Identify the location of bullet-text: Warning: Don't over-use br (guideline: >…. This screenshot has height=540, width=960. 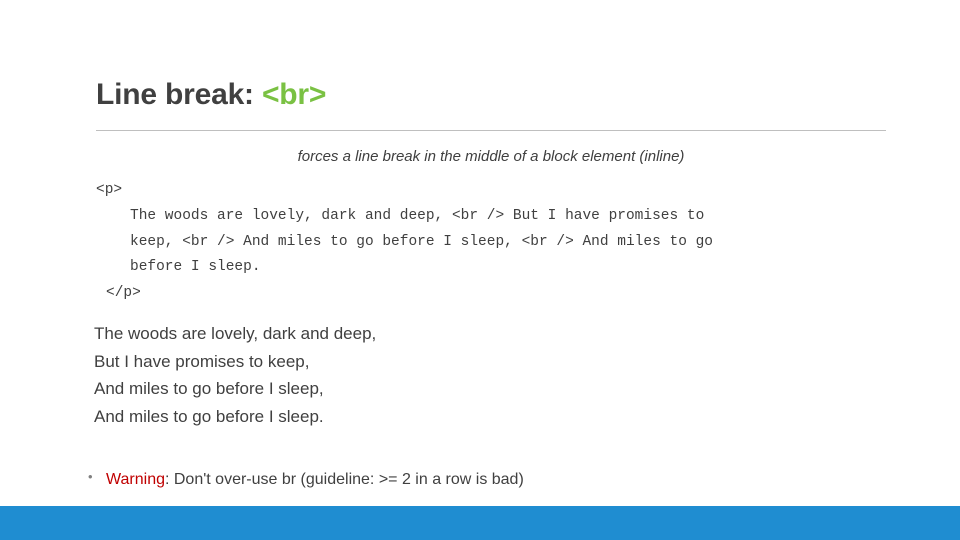
(315, 479).